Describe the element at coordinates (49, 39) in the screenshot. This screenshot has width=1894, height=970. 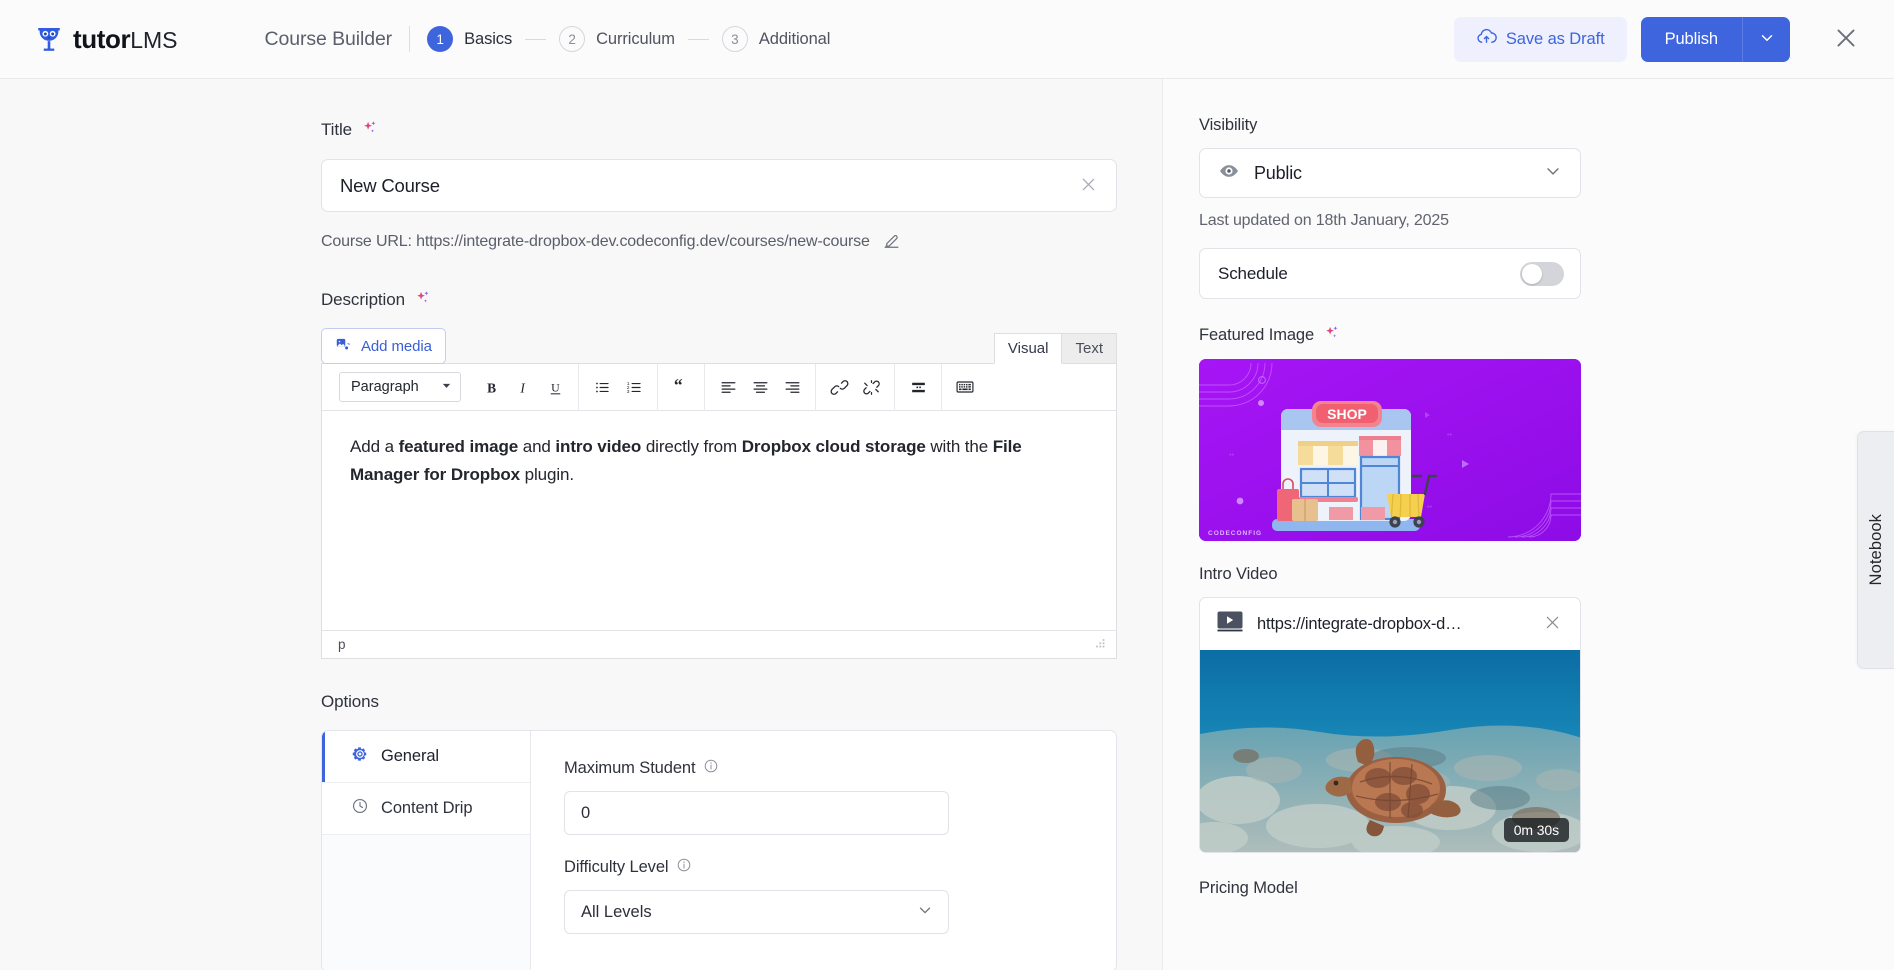
I see `tutor-owl-icon` at that location.